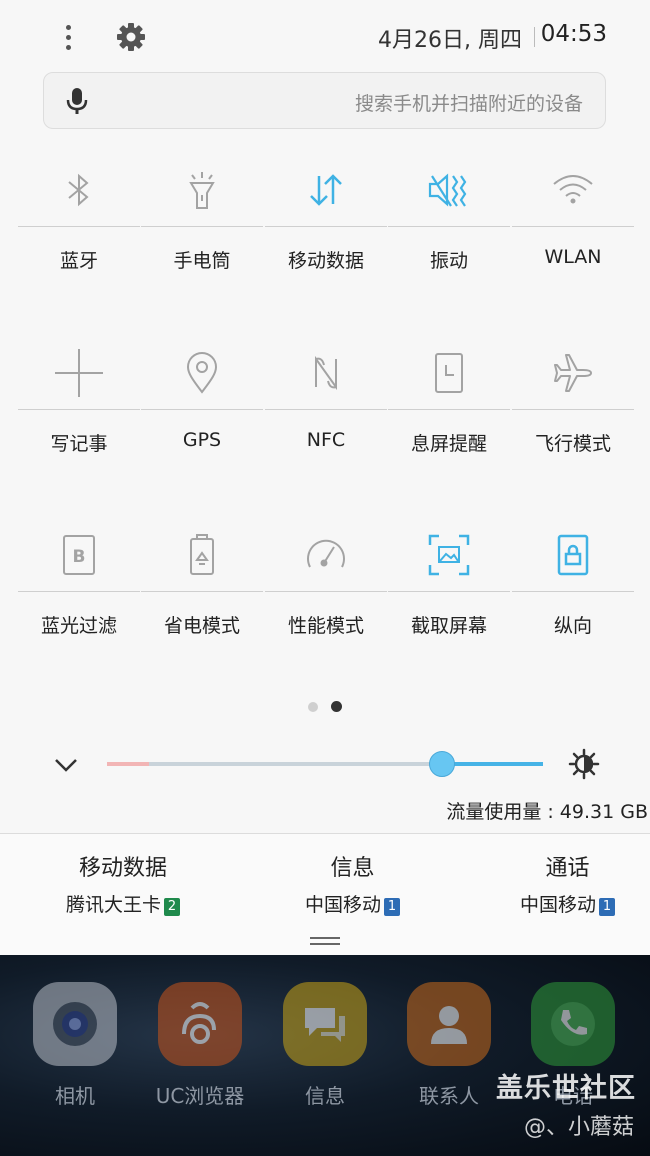 This screenshot has width=650, height=1156. What do you see at coordinates (324, 100) in the screenshot?
I see `search-bar: 搜索手机并扫描附近的设备` at bounding box center [324, 100].